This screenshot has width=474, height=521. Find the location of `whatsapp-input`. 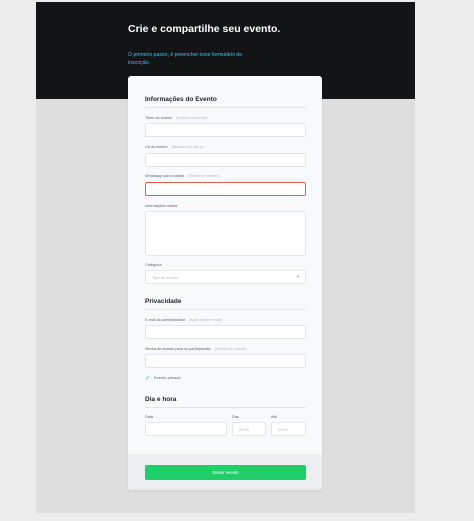

whatsapp-input is located at coordinates (225, 189).